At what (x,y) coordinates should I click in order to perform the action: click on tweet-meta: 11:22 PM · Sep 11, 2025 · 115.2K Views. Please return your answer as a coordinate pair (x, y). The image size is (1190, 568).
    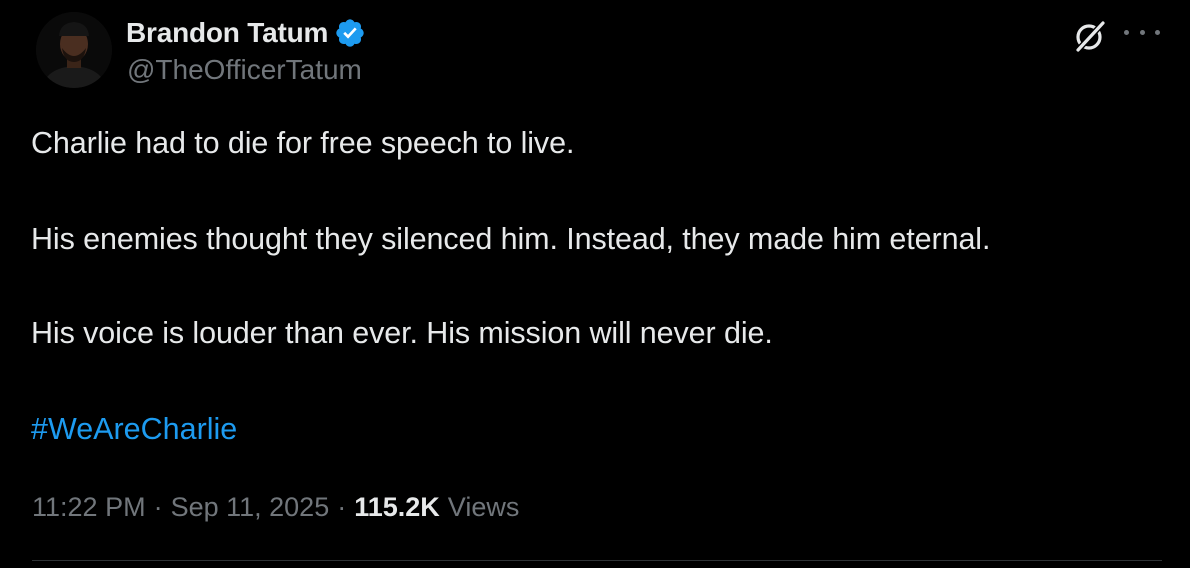
    Looking at the image, I should click on (275, 507).